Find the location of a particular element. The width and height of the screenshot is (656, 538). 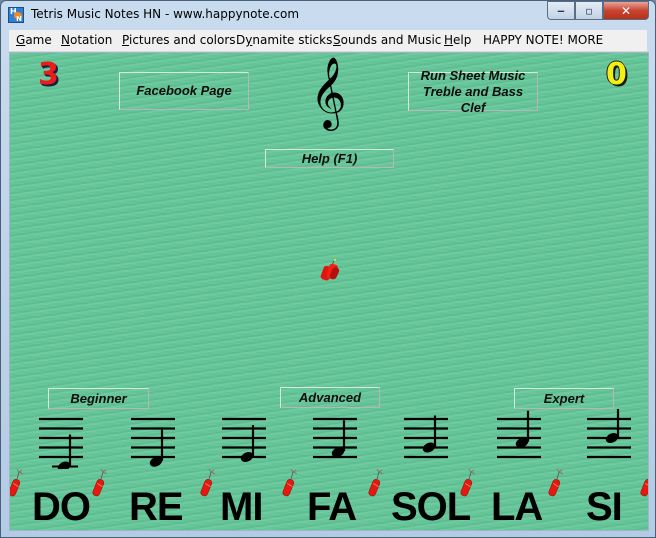

menu-sounds-and-music: Sounds and Music is located at coordinates (387, 40).